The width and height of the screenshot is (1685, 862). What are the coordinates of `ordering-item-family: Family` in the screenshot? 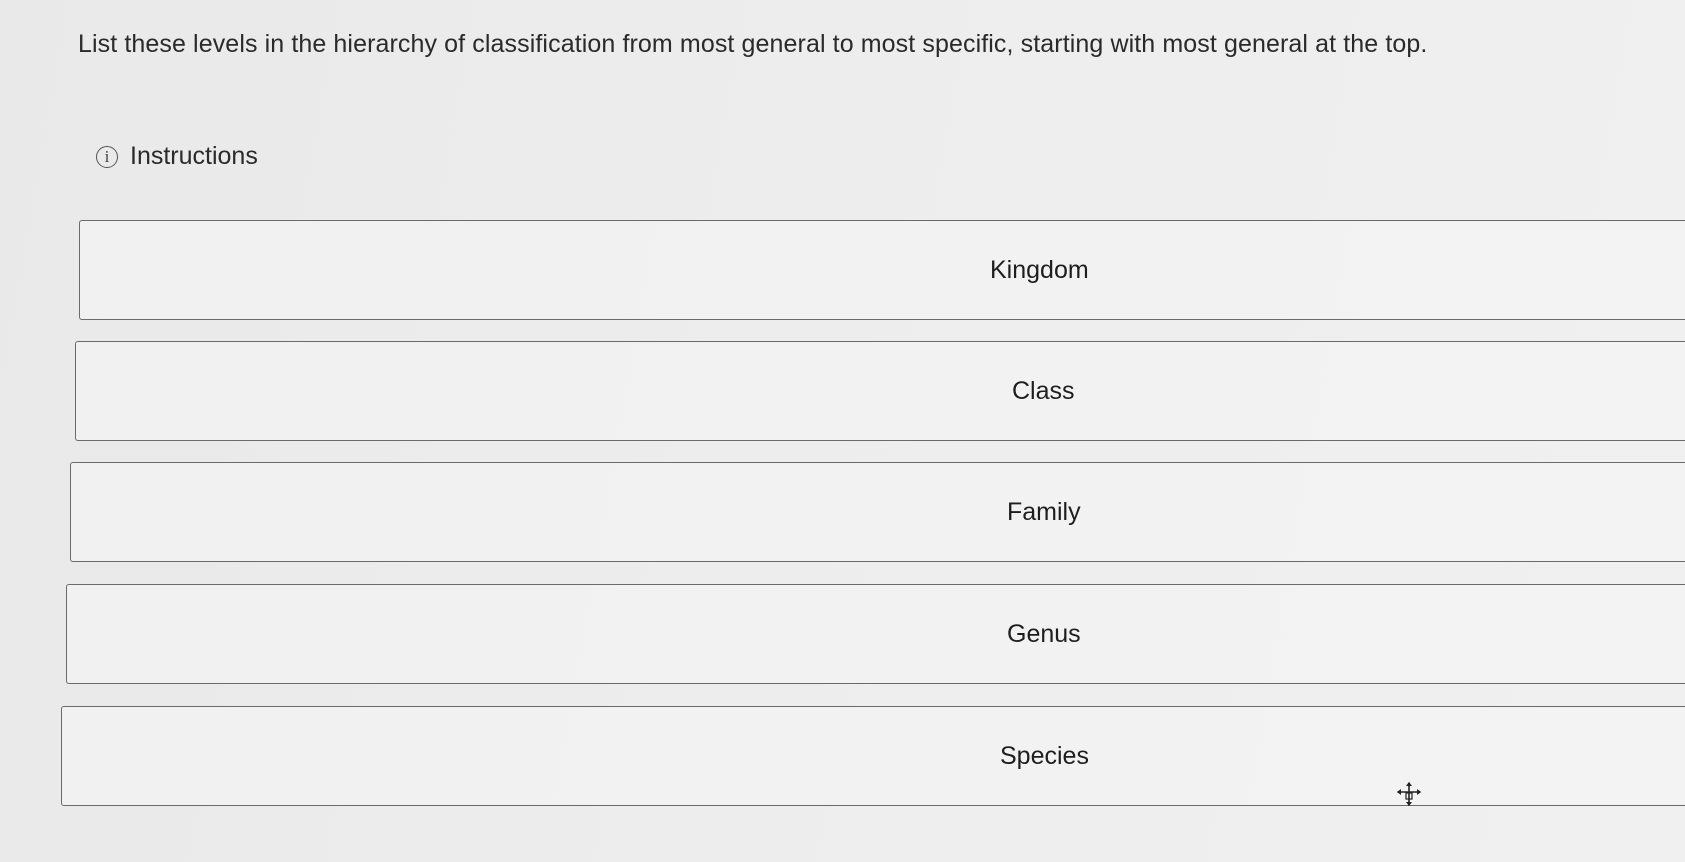 It's located at (877, 512).